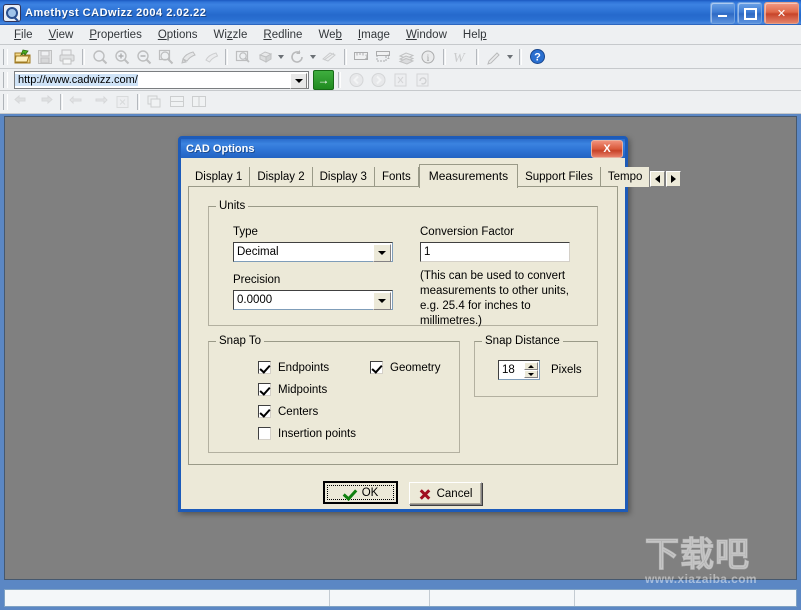 The height and width of the screenshot is (610, 801). I want to click on tile-vertical-icon, so click(199, 102).